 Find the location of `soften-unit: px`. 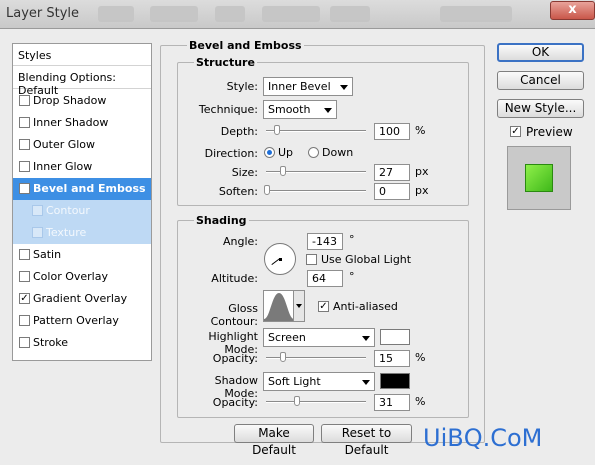

soften-unit: px is located at coordinates (422, 190).